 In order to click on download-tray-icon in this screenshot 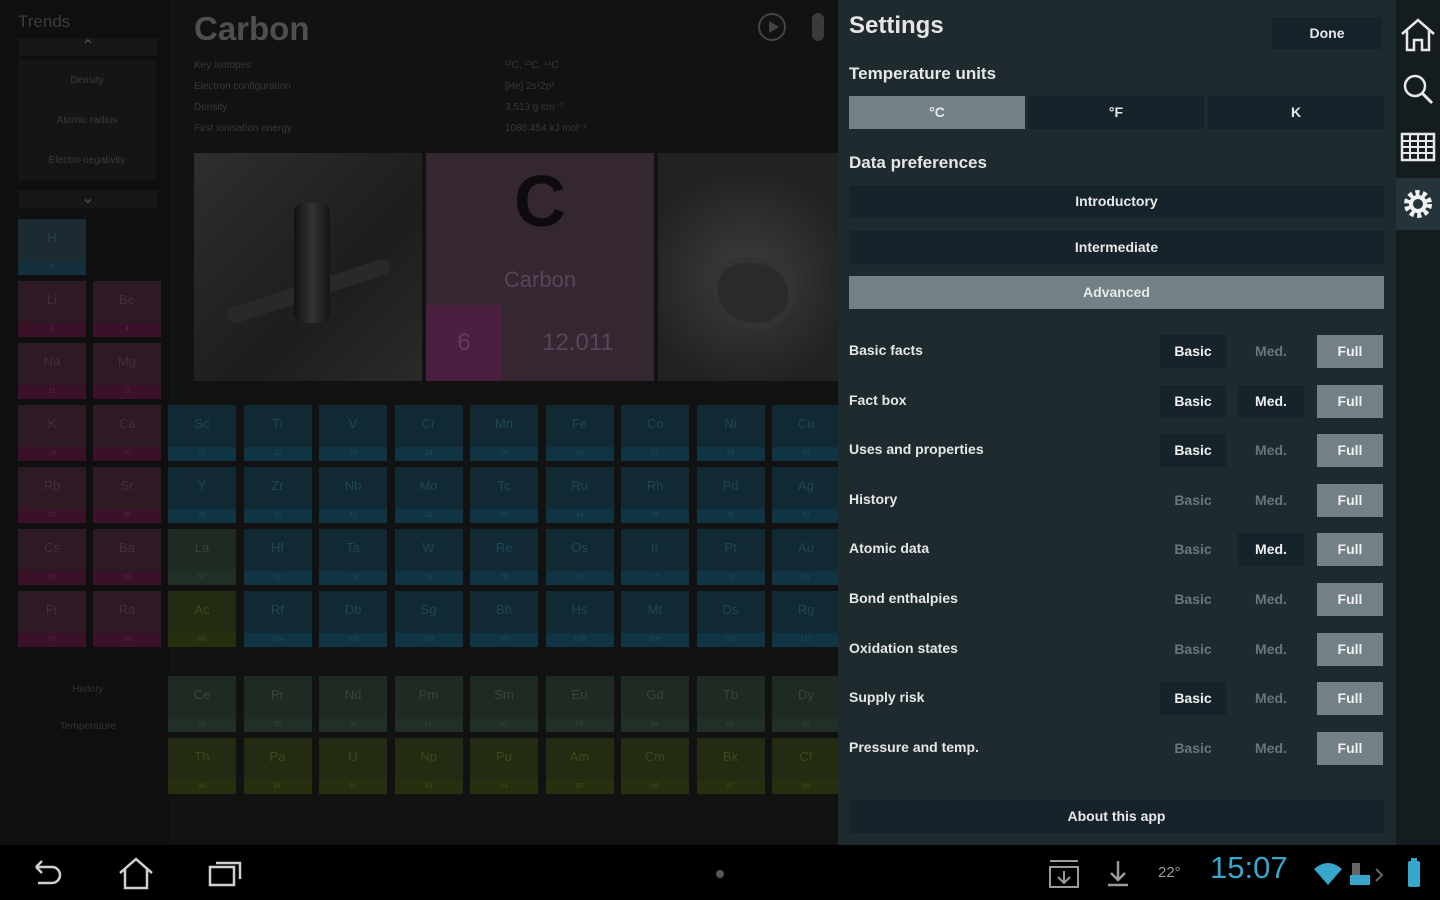, I will do `click(1064, 873)`.